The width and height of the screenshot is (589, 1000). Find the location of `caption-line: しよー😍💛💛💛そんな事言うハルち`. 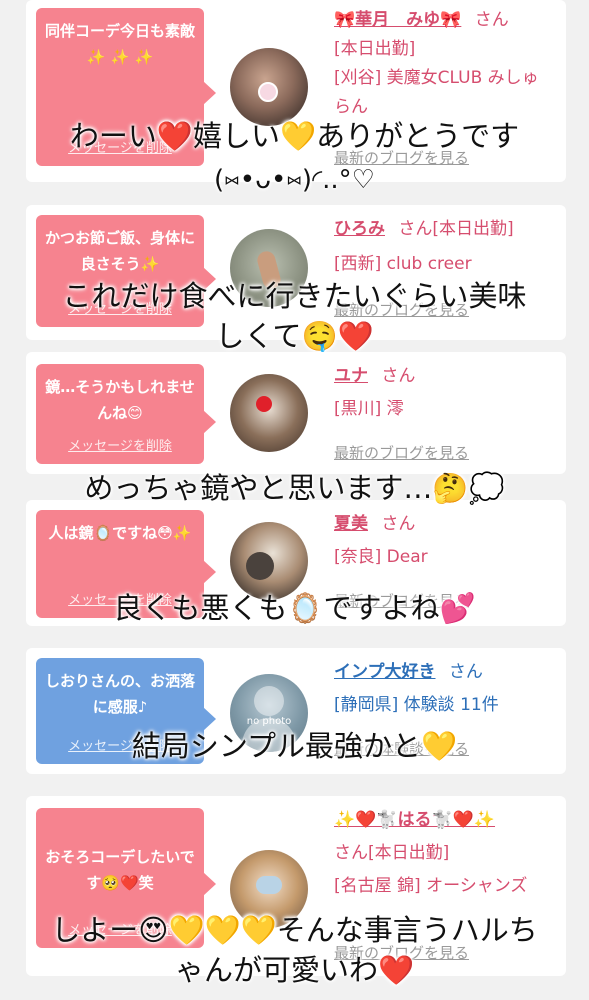

caption-line: しよー😍💛💛💛そんな事言うハルち is located at coordinates (294, 930).